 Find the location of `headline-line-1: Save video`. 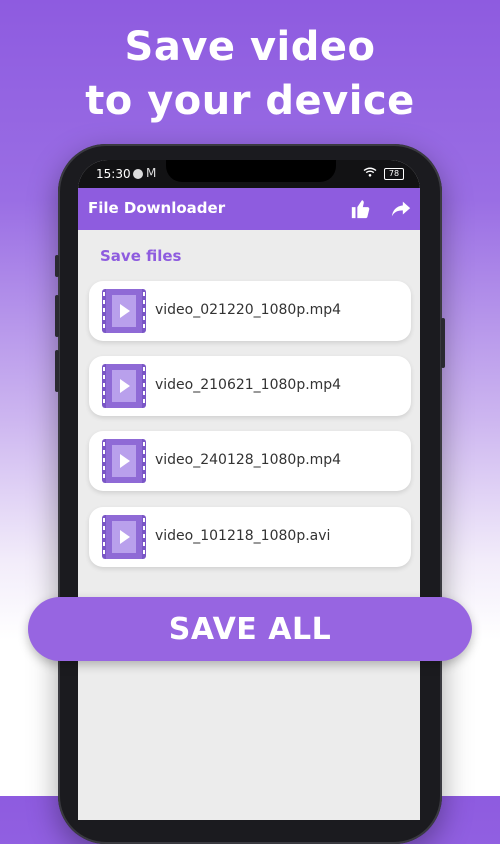

headline-line-1: Save video is located at coordinates (250, 47).